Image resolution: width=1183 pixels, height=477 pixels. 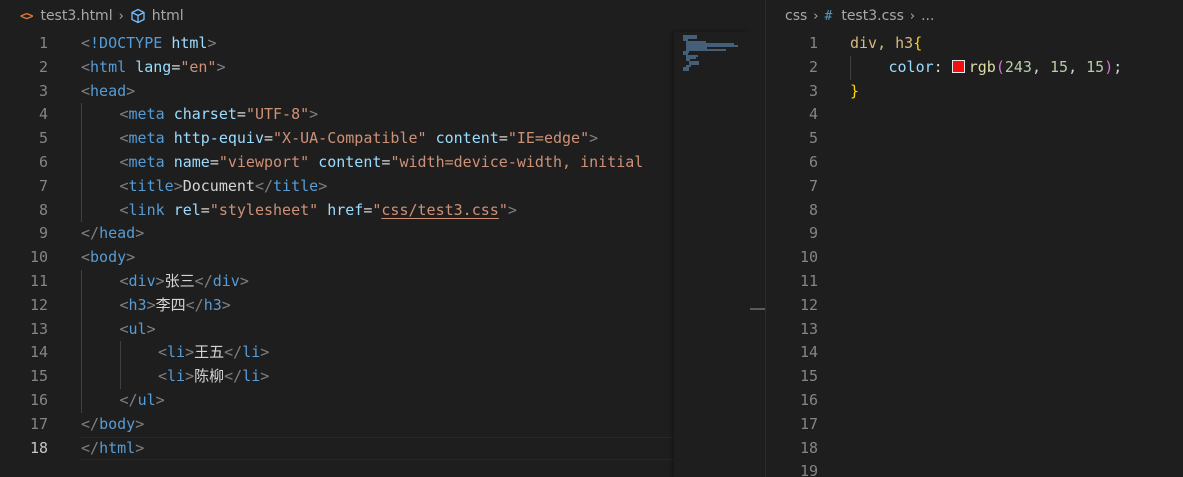 What do you see at coordinates (382, 377) in the screenshot?
I see `code-line: 15 <li>陈柳</li>` at bounding box center [382, 377].